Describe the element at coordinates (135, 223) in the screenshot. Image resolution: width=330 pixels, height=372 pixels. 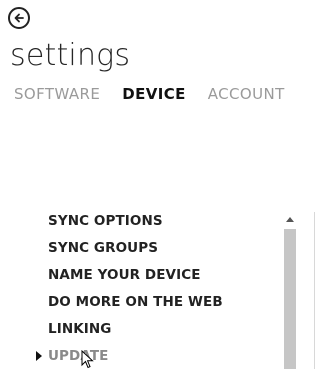
I see `menu-item-sync-options: SYNC OPTIONS` at that location.